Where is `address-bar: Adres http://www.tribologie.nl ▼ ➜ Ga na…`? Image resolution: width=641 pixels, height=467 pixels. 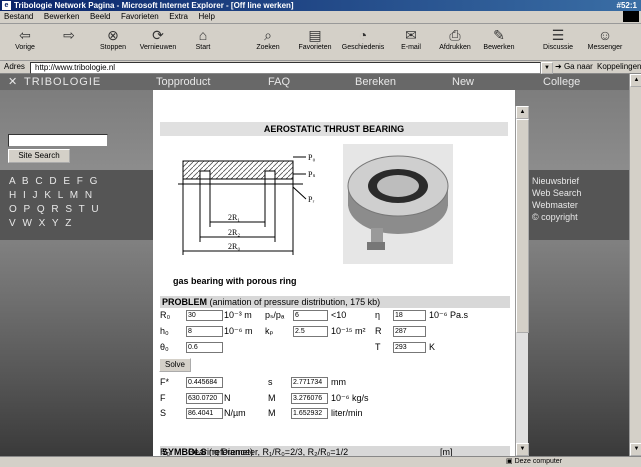 address-bar: Adres http://www.tribologie.nl ▼ ➜ Ga na… is located at coordinates (320, 67).